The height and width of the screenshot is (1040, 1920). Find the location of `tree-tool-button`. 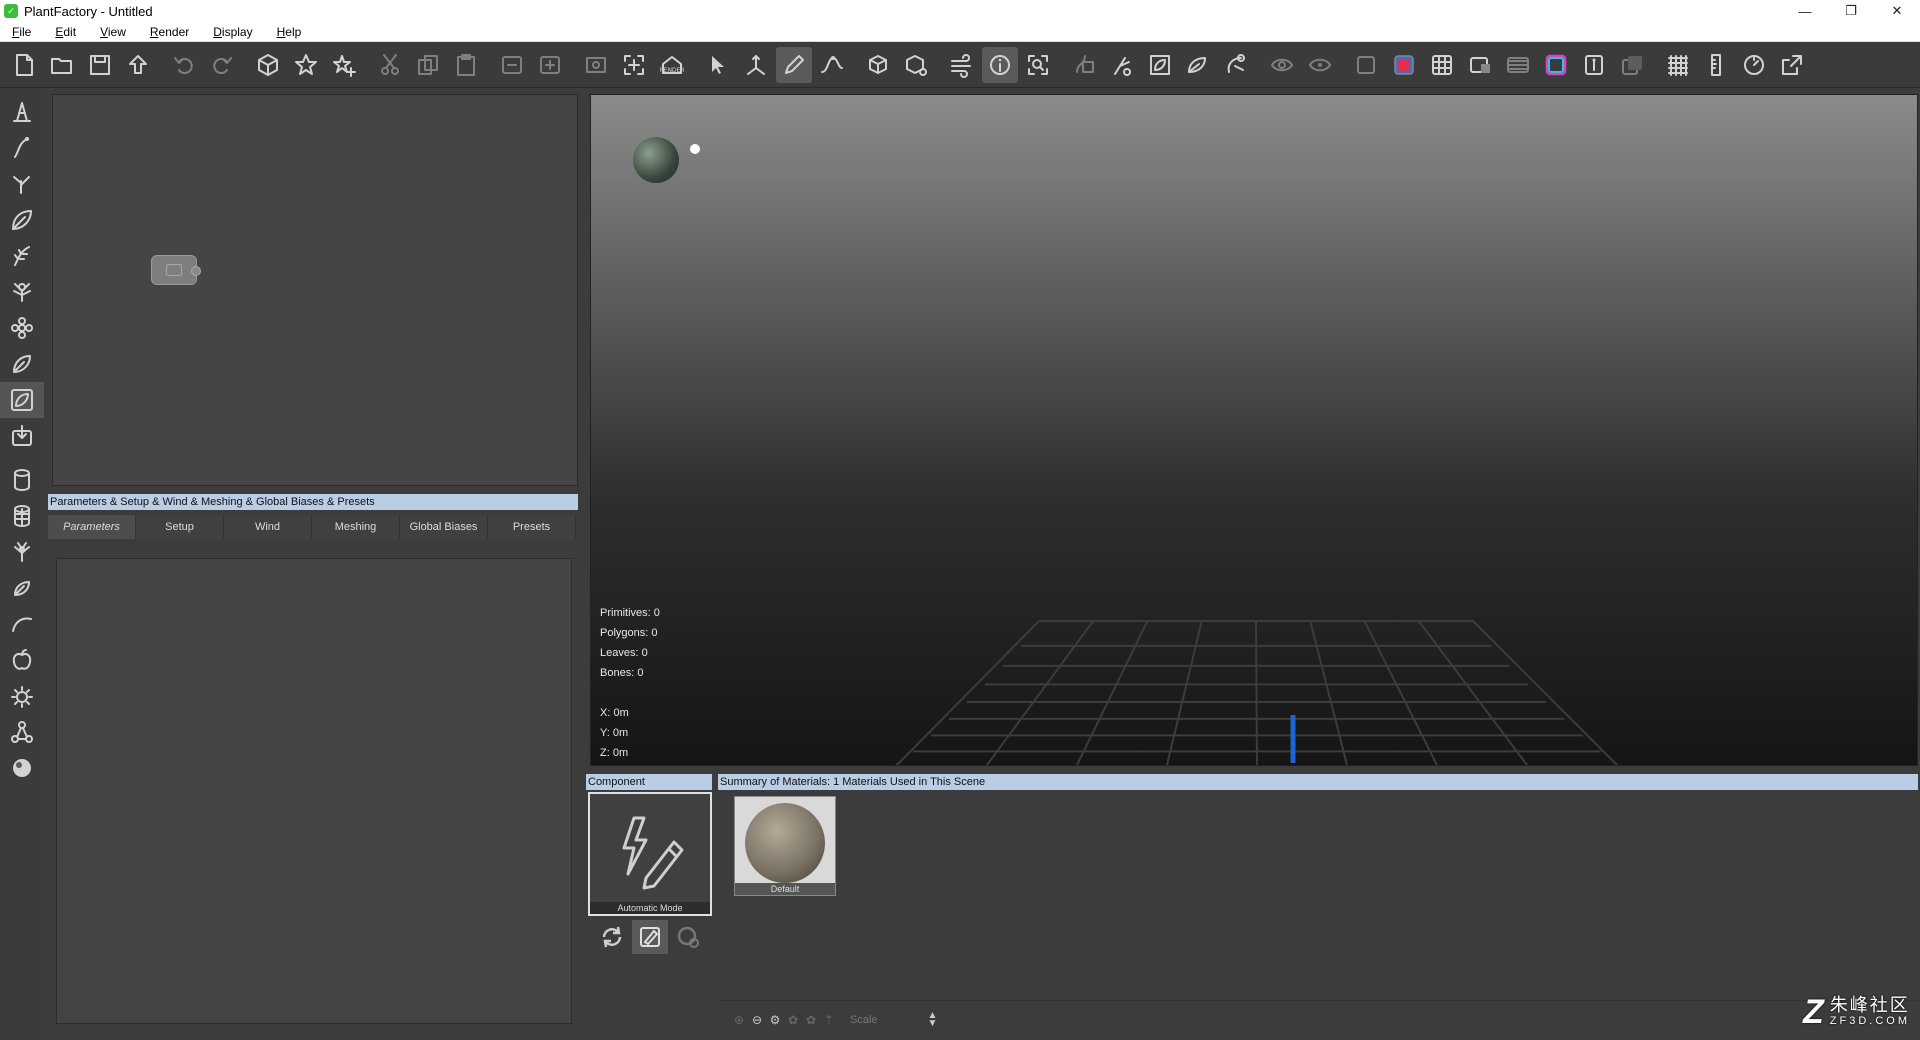

tree-tool-button is located at coordinates (22, 552).